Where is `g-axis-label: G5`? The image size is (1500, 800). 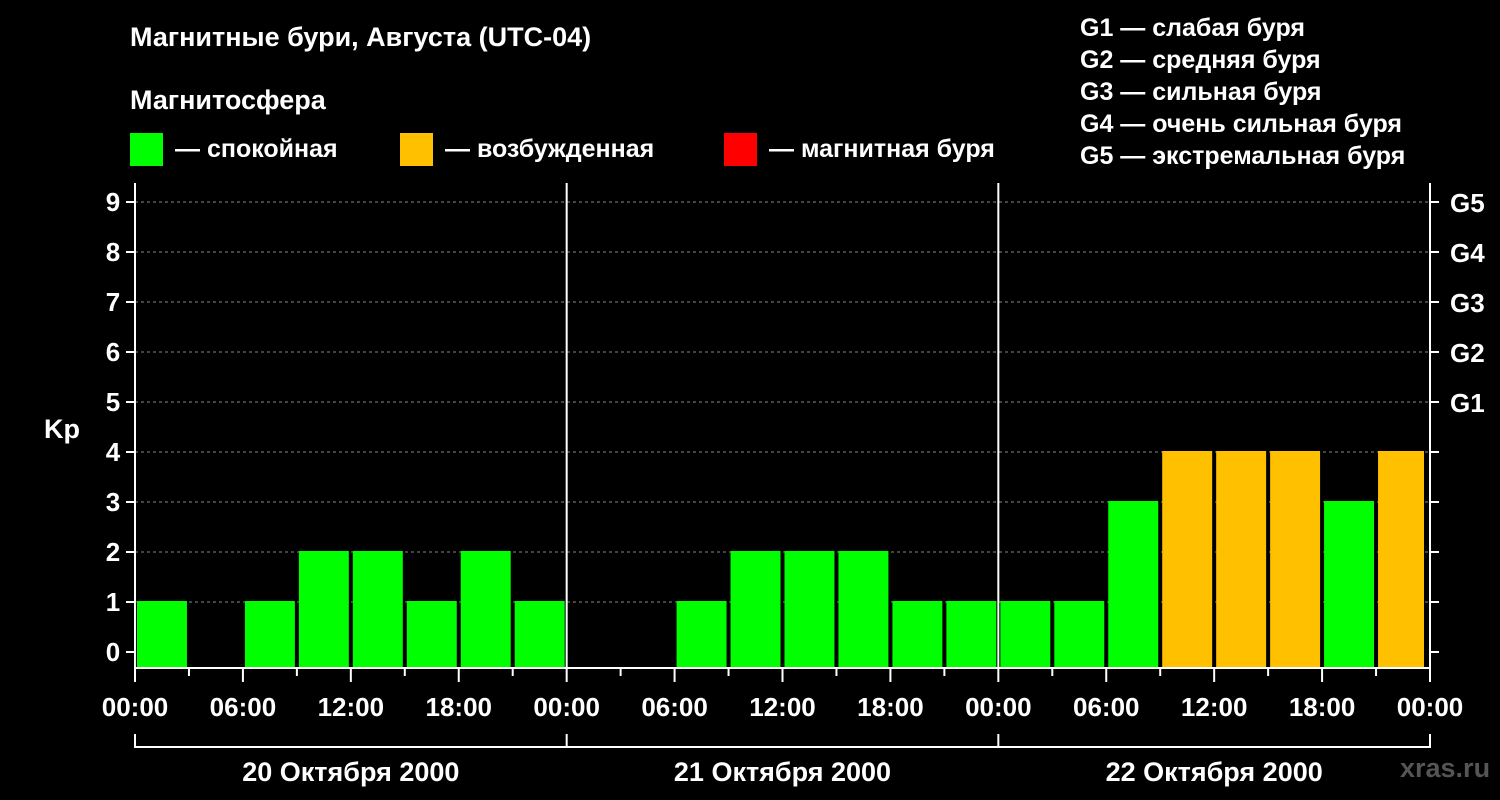
g-axis-label: G5 is located at coordinates (1467, 203).